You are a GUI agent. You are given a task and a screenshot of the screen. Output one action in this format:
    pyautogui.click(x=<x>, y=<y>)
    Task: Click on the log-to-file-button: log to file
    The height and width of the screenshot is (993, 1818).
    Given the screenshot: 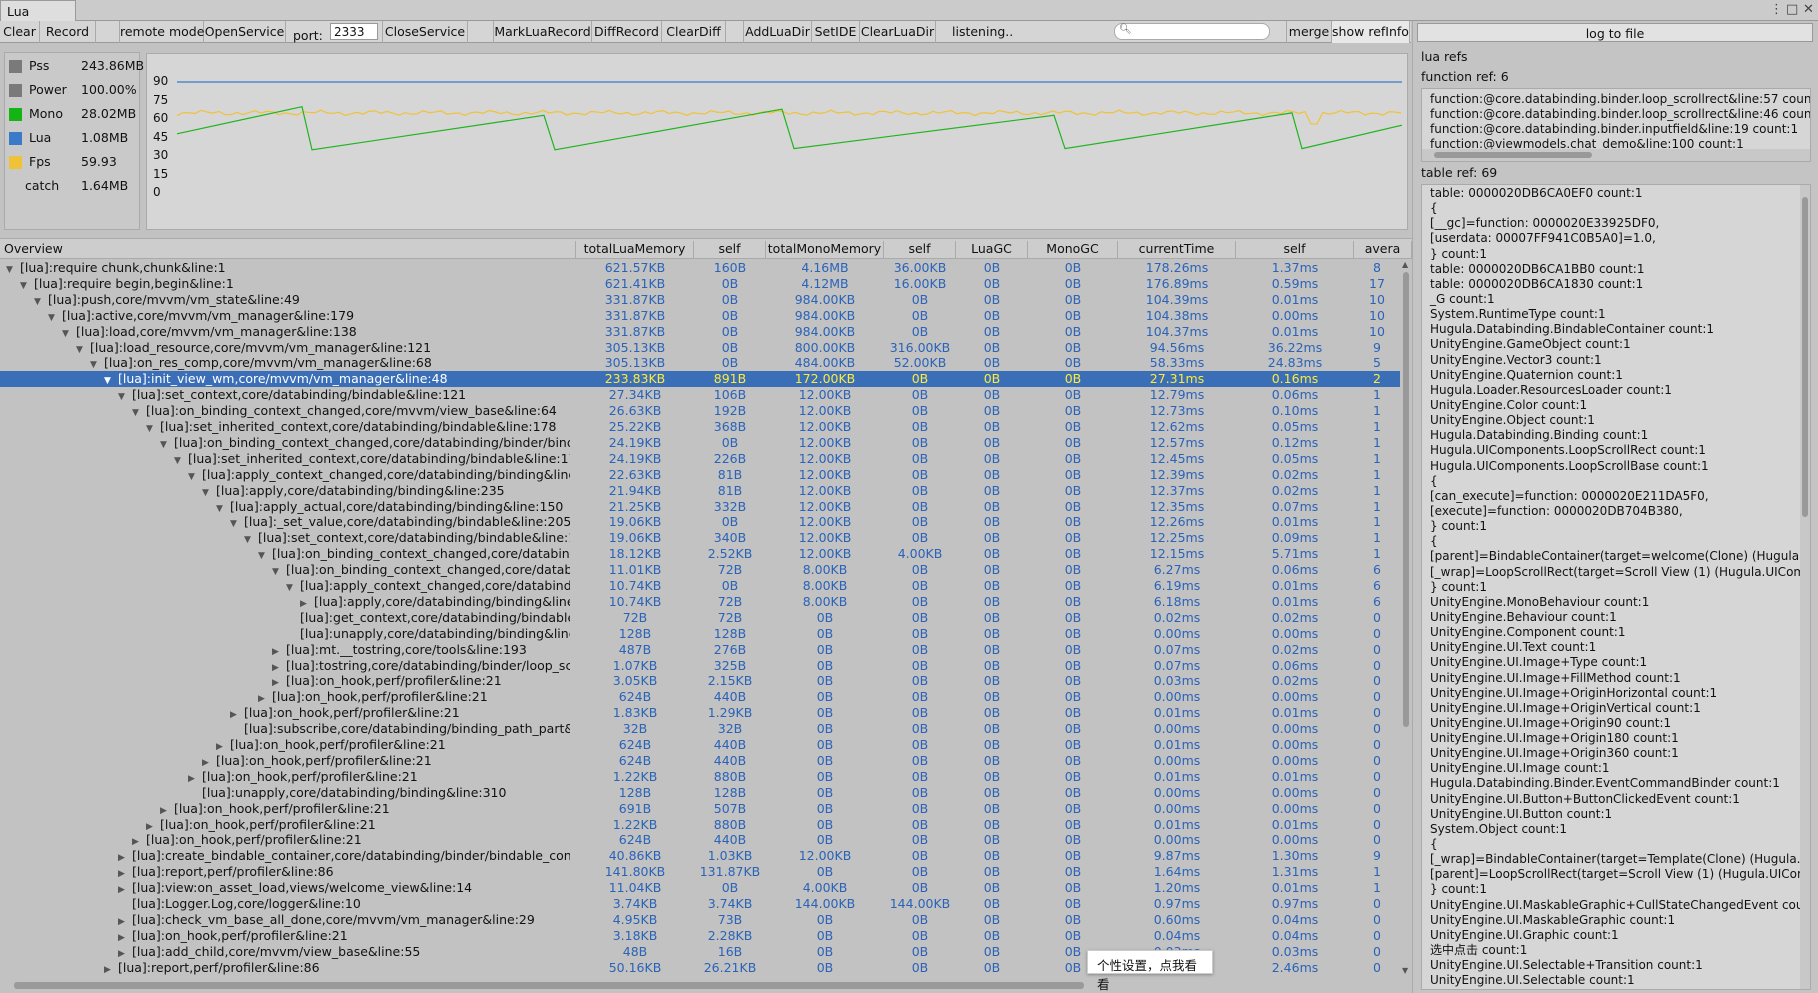 What is the action you would take?
    pyautogui.click(x=1615, y=32)
    